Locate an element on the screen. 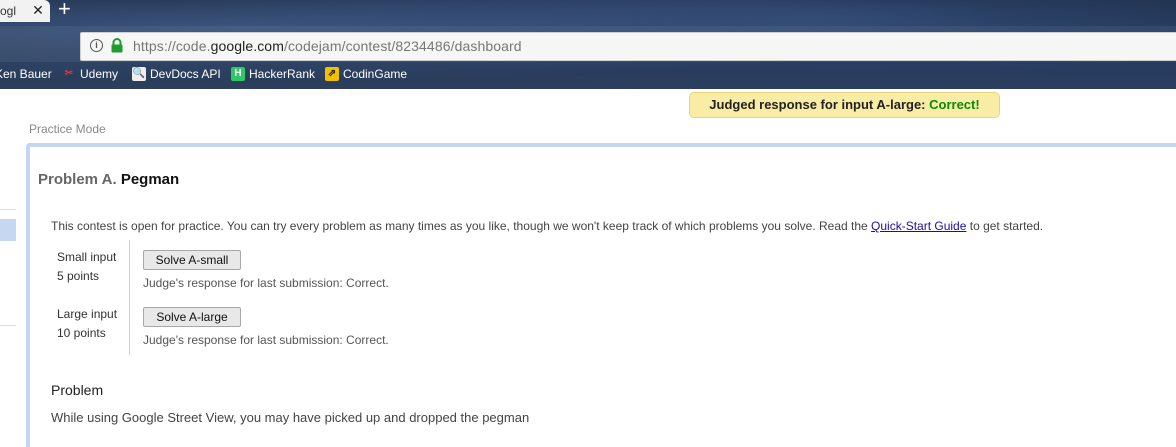 The height and width of the screenshot is (447, 1176). solve-large-button: Solve A-large is located at coordinates (192, 317).